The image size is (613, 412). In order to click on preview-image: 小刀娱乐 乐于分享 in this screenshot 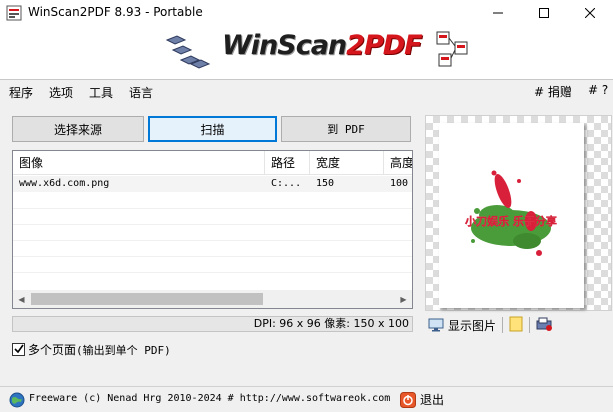, I will do `click(510, 213)`.